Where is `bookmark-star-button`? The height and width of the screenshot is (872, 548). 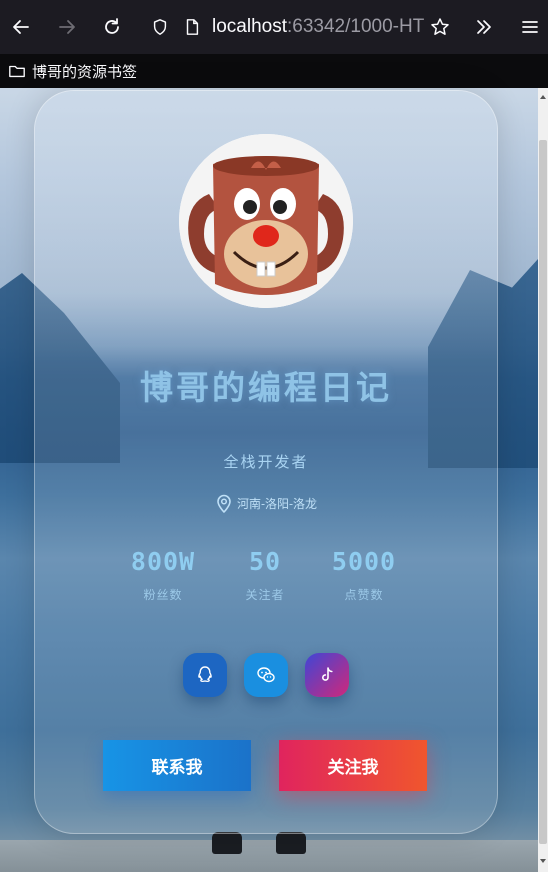 bookmark-star-button is located at coordinates (440, 27).